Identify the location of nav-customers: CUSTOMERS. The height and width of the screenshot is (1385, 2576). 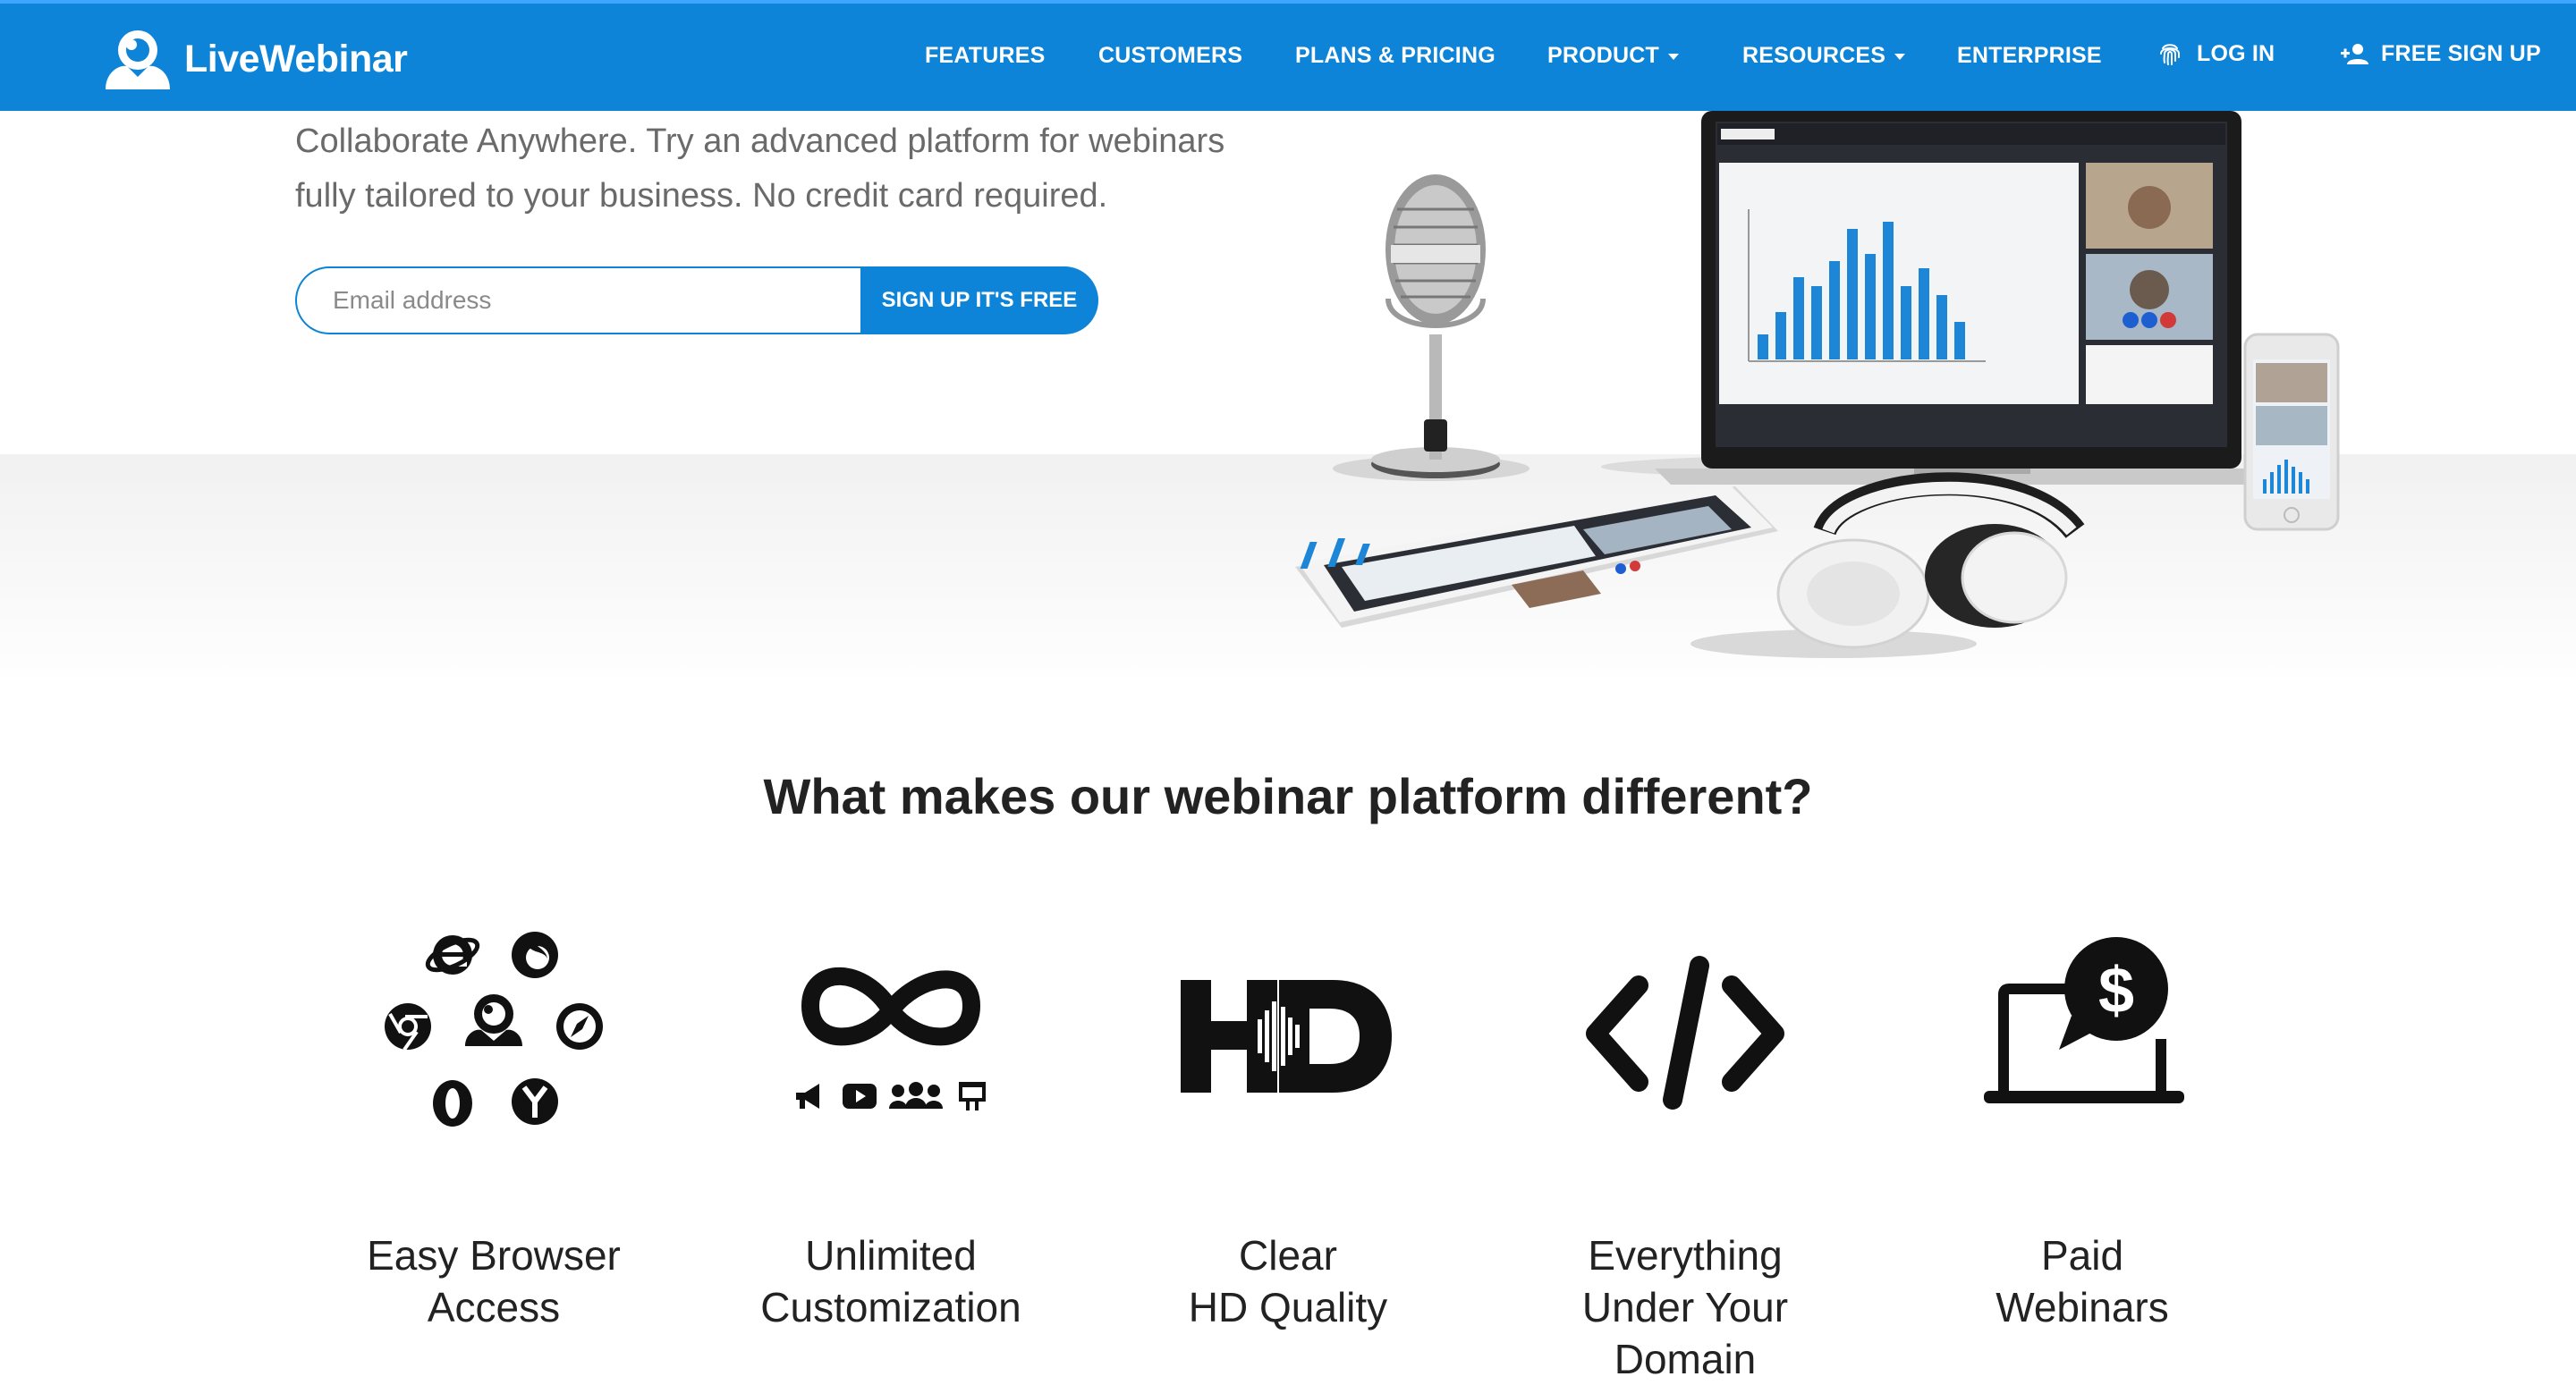
(1170, 56).